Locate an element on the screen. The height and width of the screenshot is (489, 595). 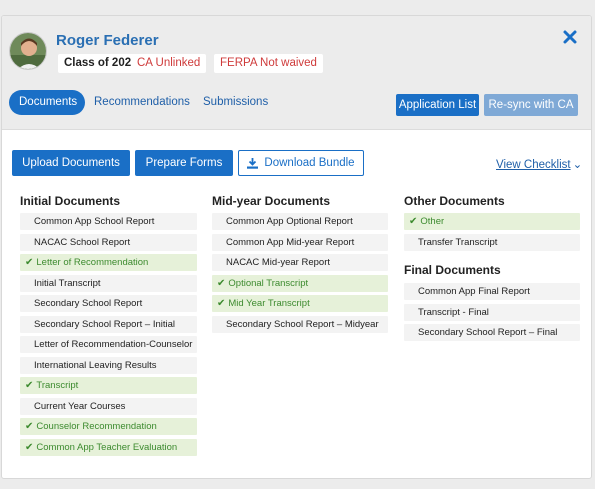
ca-status-badge: CA Unlinked is located at coordinates (169, 63).